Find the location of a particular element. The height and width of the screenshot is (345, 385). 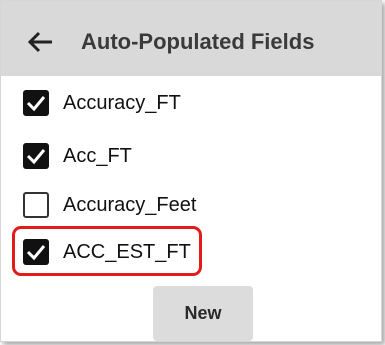

new-button: New is located at coordinates (203, 313).